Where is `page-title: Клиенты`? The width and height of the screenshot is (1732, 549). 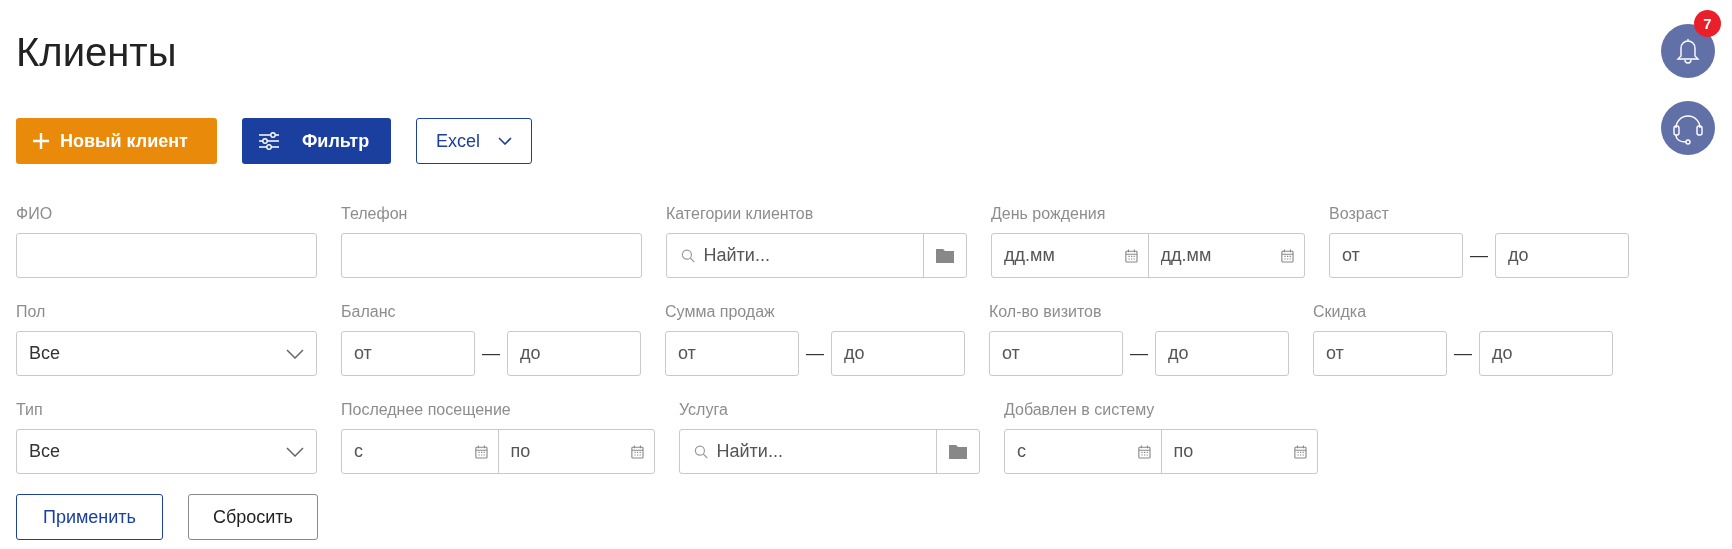
page-title: Клиенты is located at coordinates (96, 52).